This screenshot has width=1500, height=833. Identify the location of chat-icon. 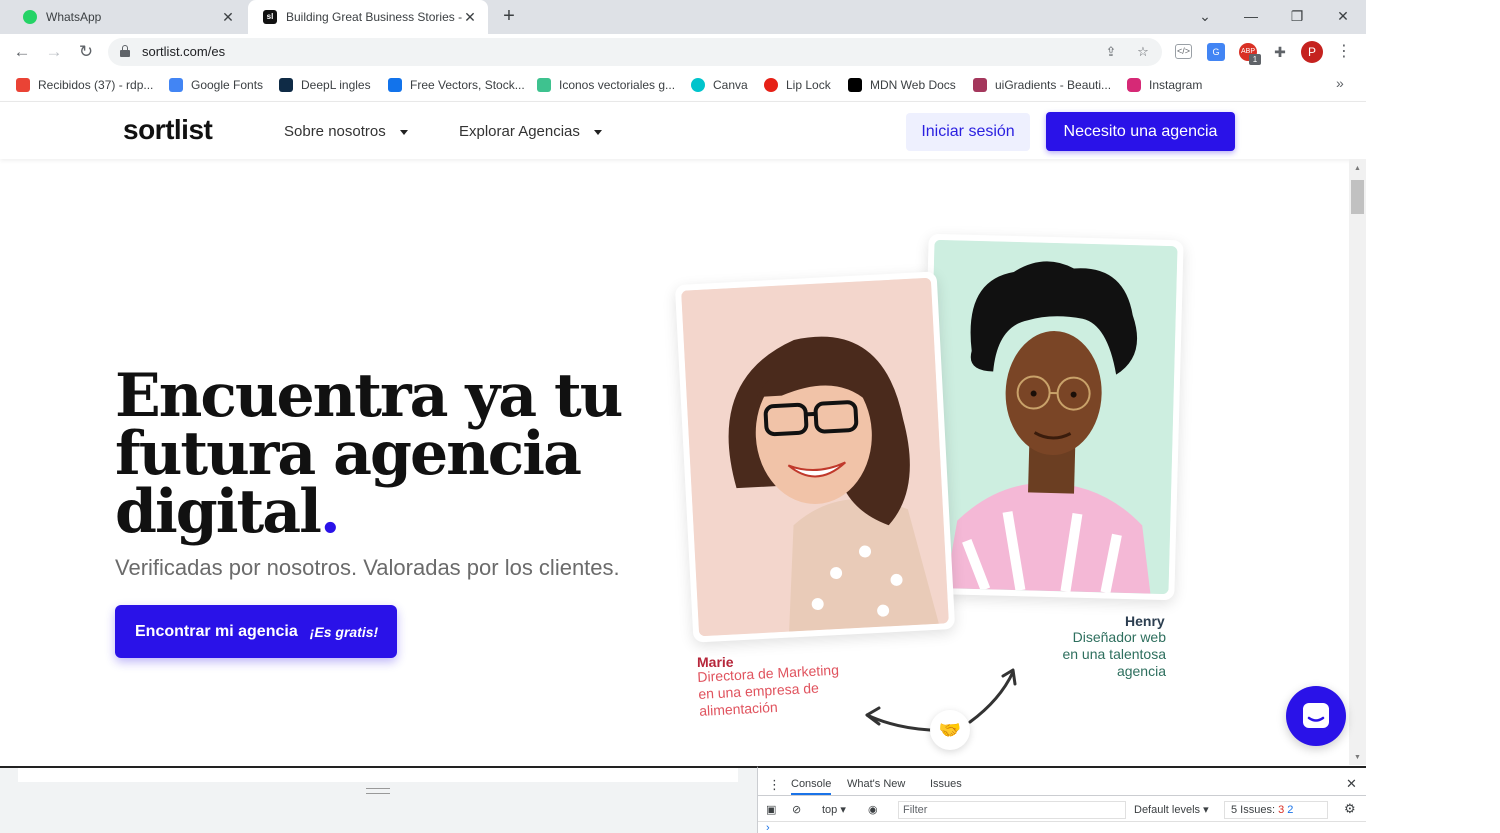
(1316, 715).